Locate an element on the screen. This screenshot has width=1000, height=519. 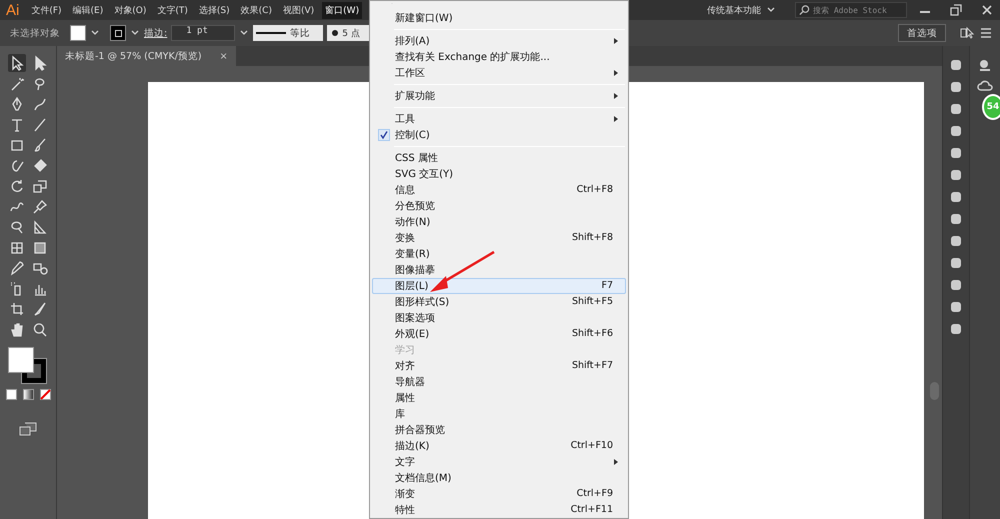
document-title: 未标题-1 @ 57% (CMYK/预览) is located at coordinates (133, 56).